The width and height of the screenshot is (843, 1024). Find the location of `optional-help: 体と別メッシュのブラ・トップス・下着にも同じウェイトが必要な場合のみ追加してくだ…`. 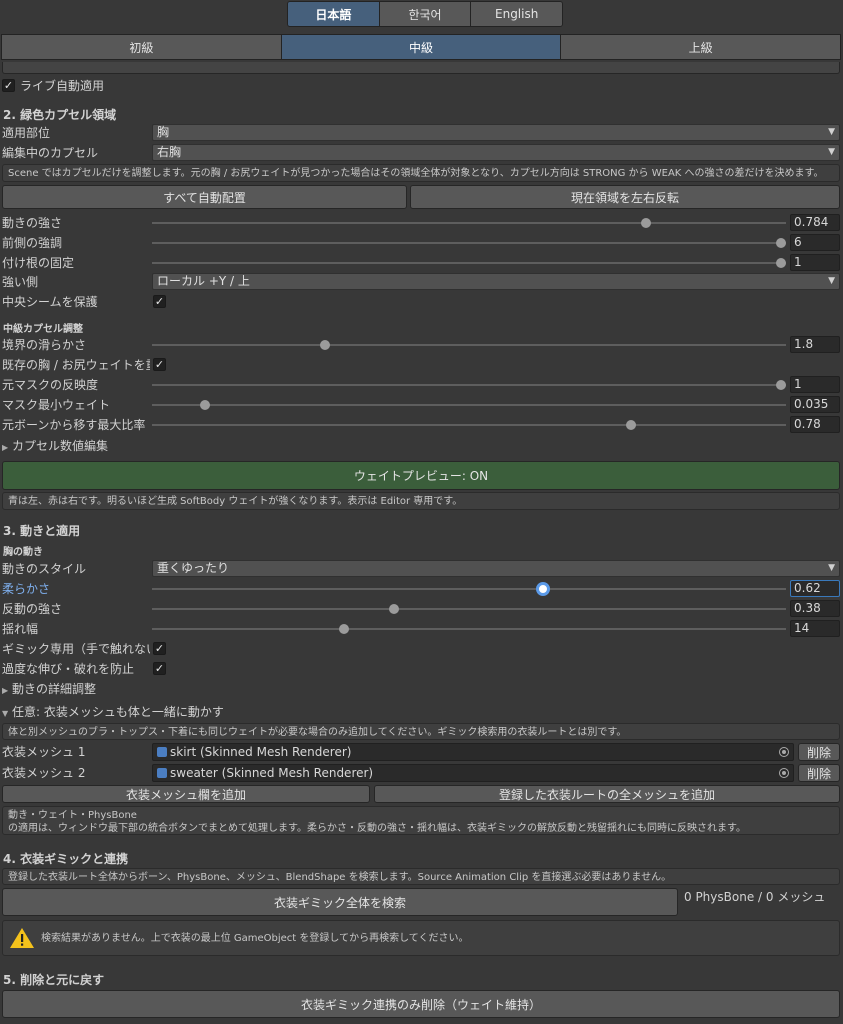

optional-help: 体と別メッシュのブラ・トップス・下着にも同じウェイトが必要な場合のみ追加してくだ… is located at coordinates (421, 731).